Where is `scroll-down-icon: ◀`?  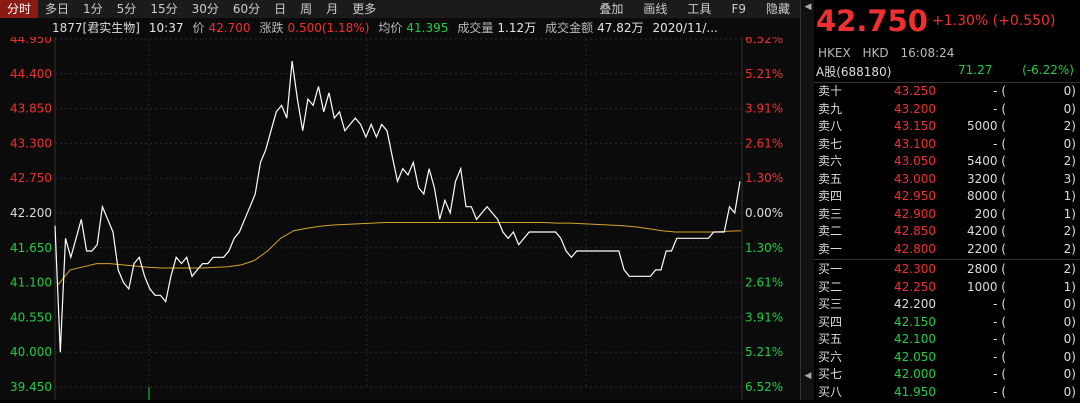 scroll-down-icon: ◀ is located at coordinates (808, 376).